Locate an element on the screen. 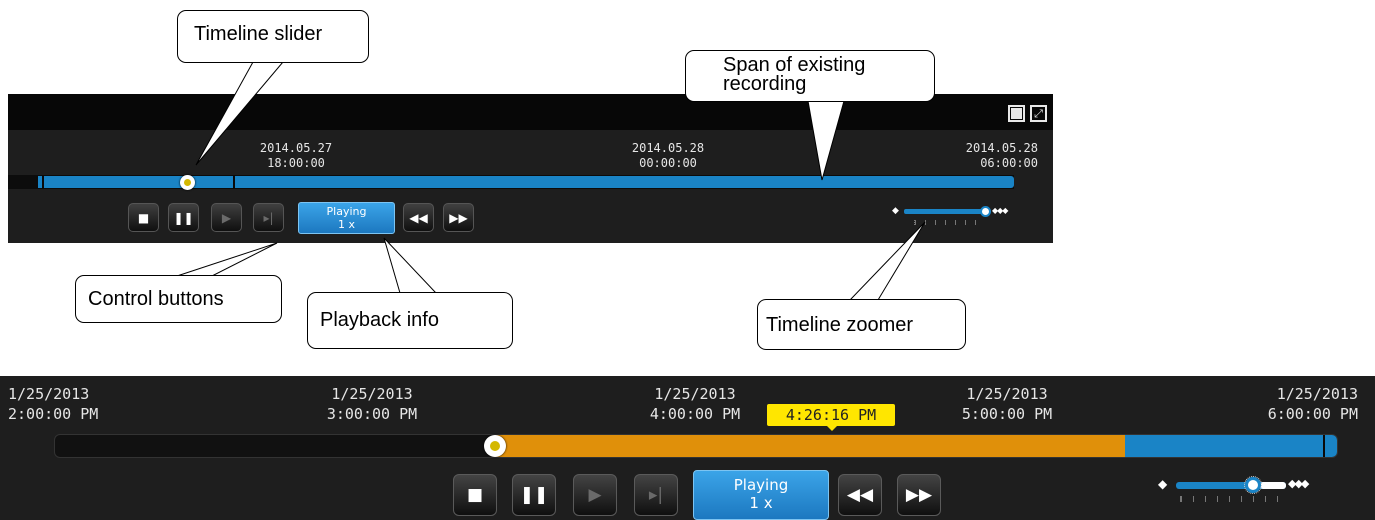 The image size is (1375, 520). single-view-icon is located at coordinates (1016, 113).